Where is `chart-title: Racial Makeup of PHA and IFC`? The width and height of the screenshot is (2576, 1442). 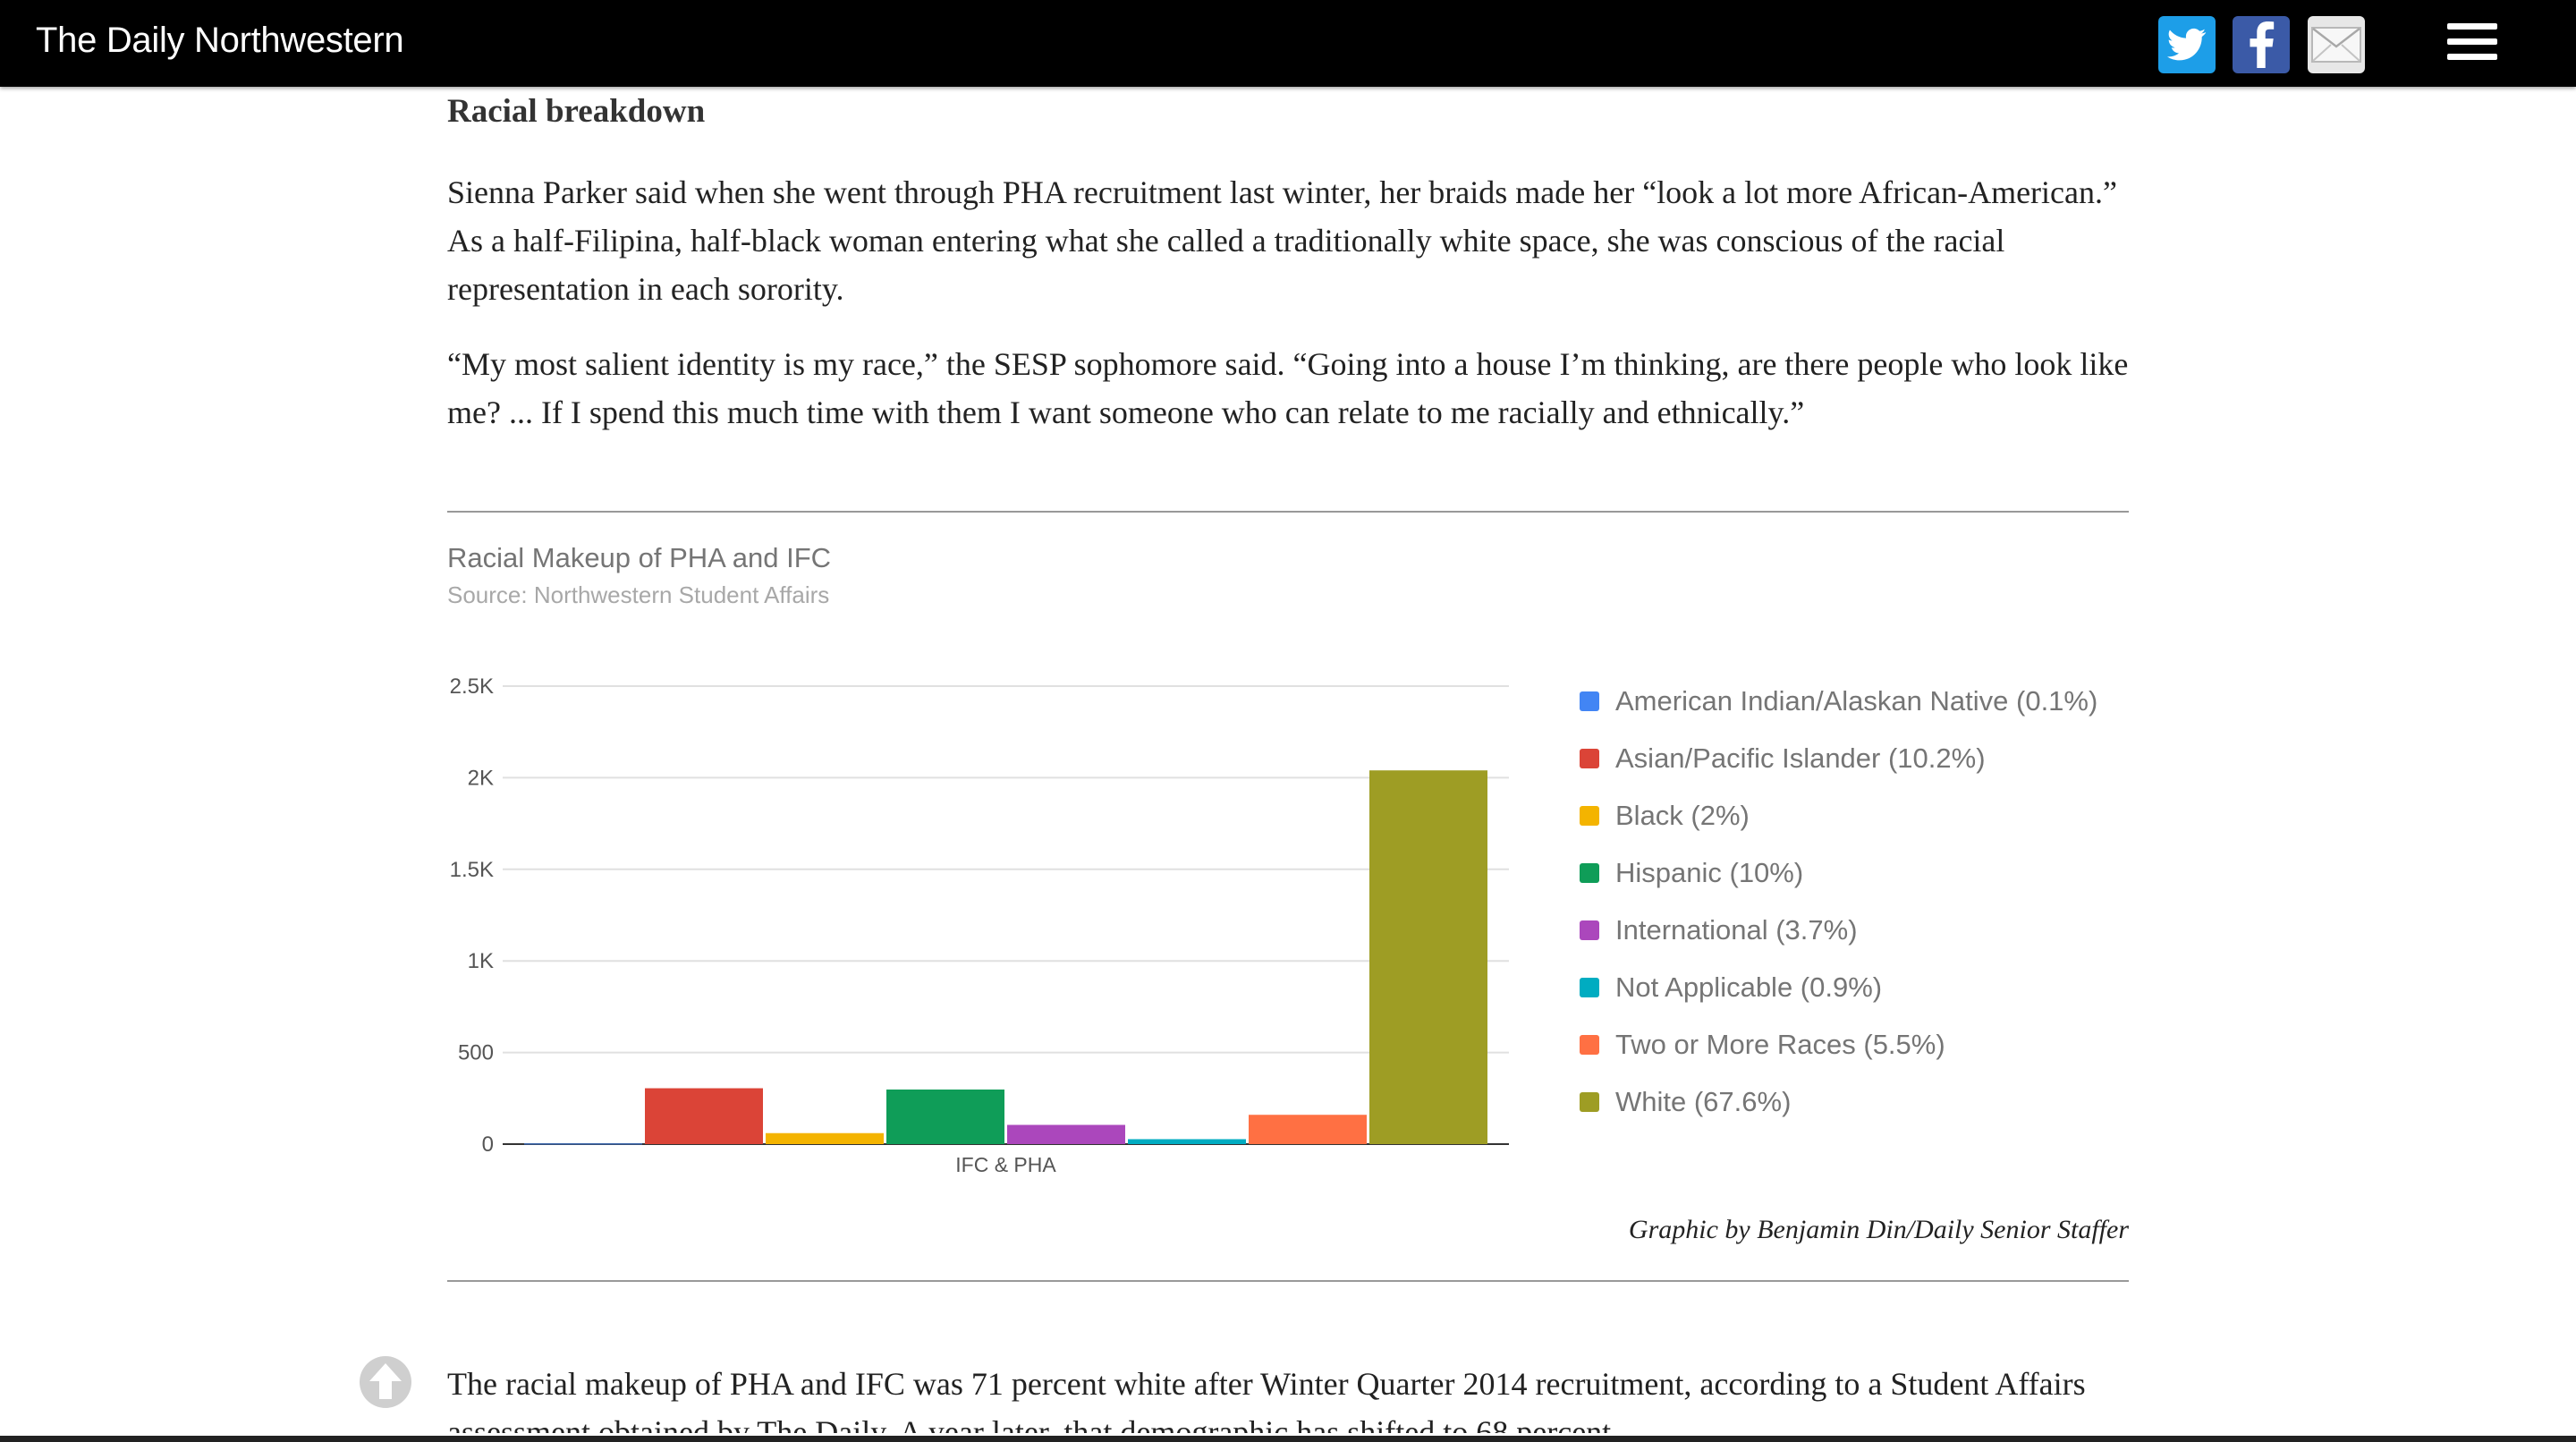
chart-title: Racial Makeup of PHA and IFC is located at coordinates (639, 557).